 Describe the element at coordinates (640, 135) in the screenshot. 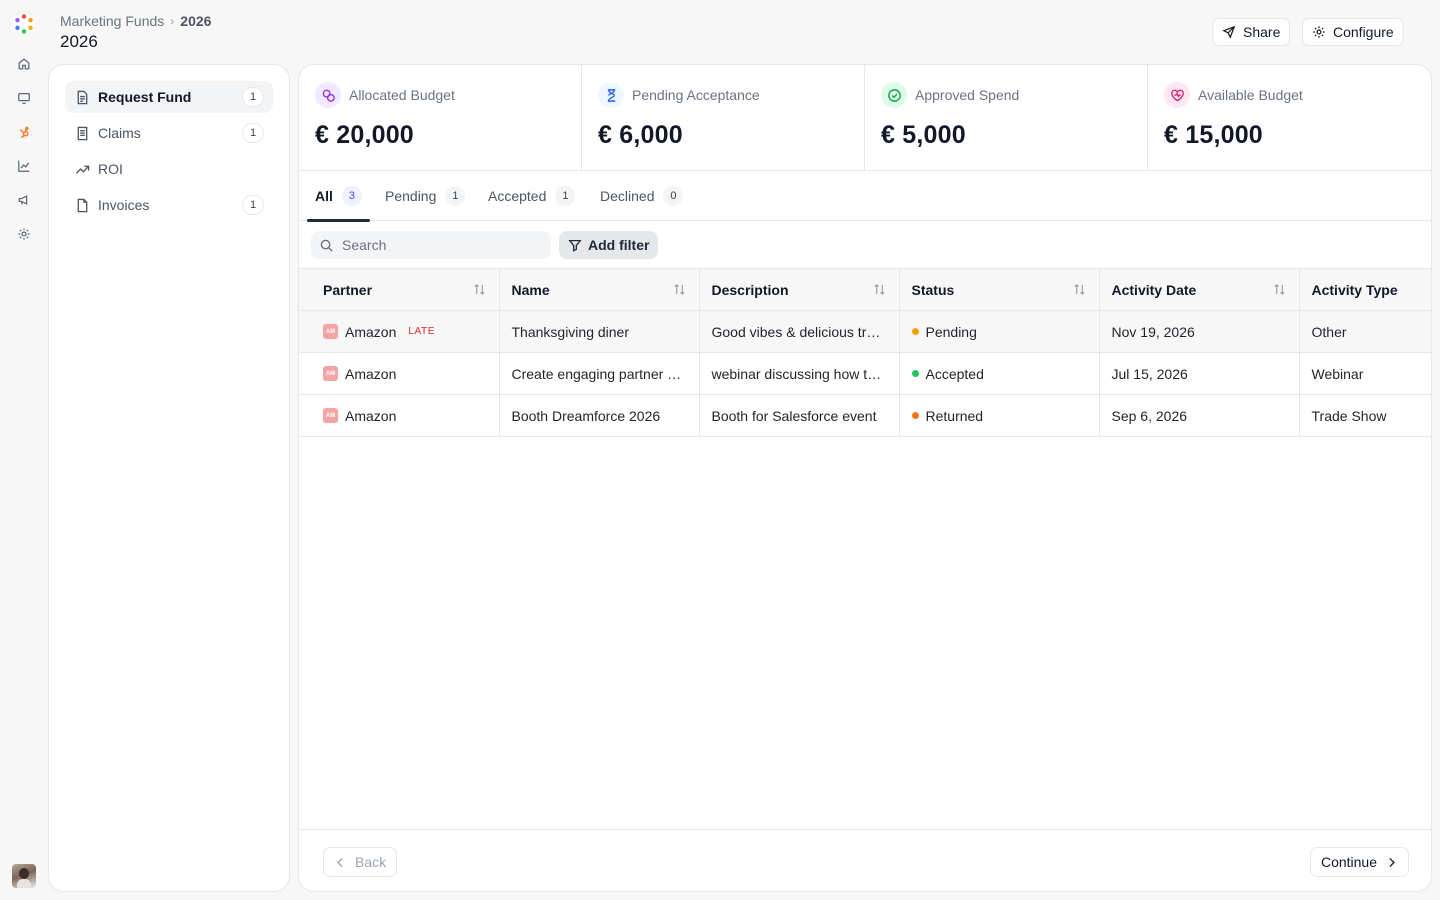

I see `stat-value: € 6,000` at that location.